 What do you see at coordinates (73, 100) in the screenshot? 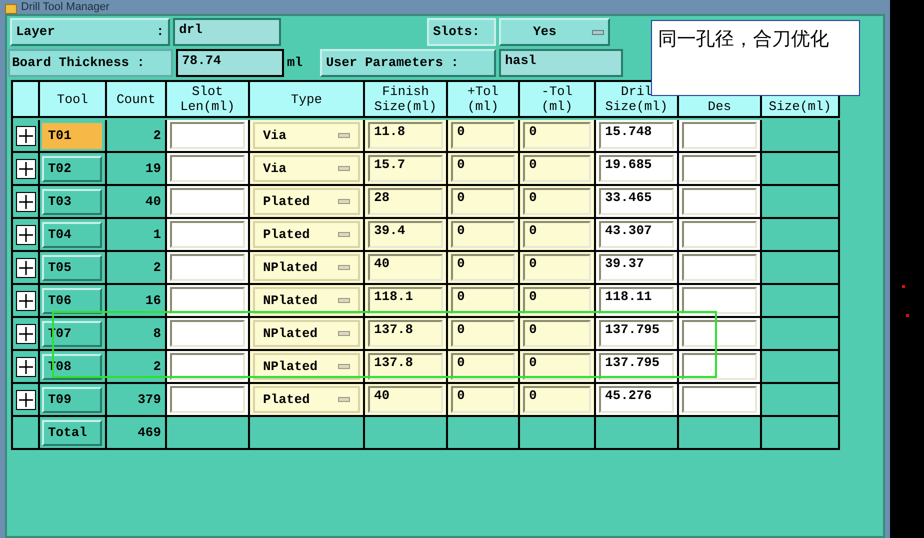
I see `column-header: Tool` at bounding box center [73, 100].